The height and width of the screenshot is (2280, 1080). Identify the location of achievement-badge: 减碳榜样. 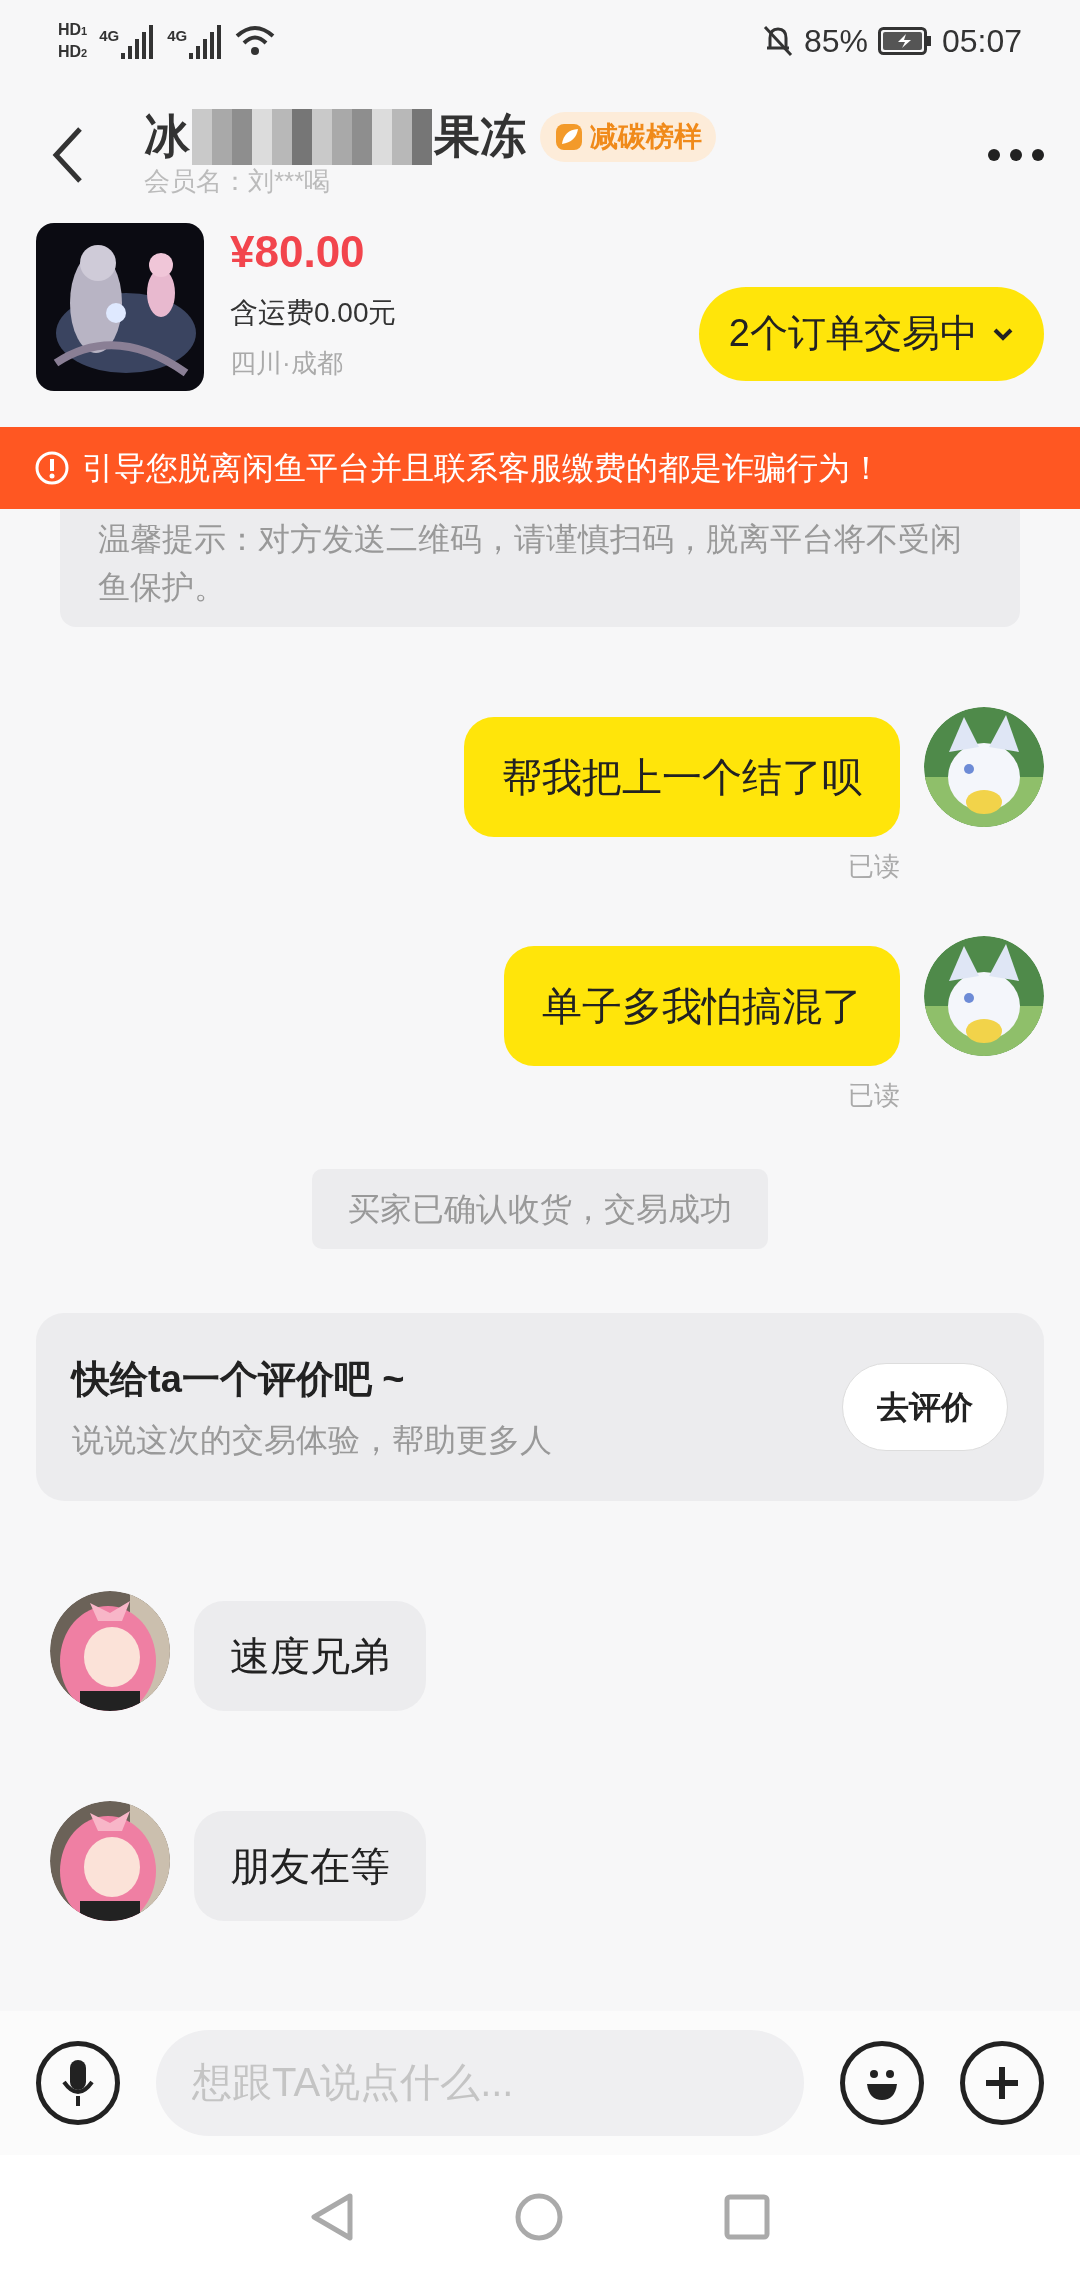
(628, 137).